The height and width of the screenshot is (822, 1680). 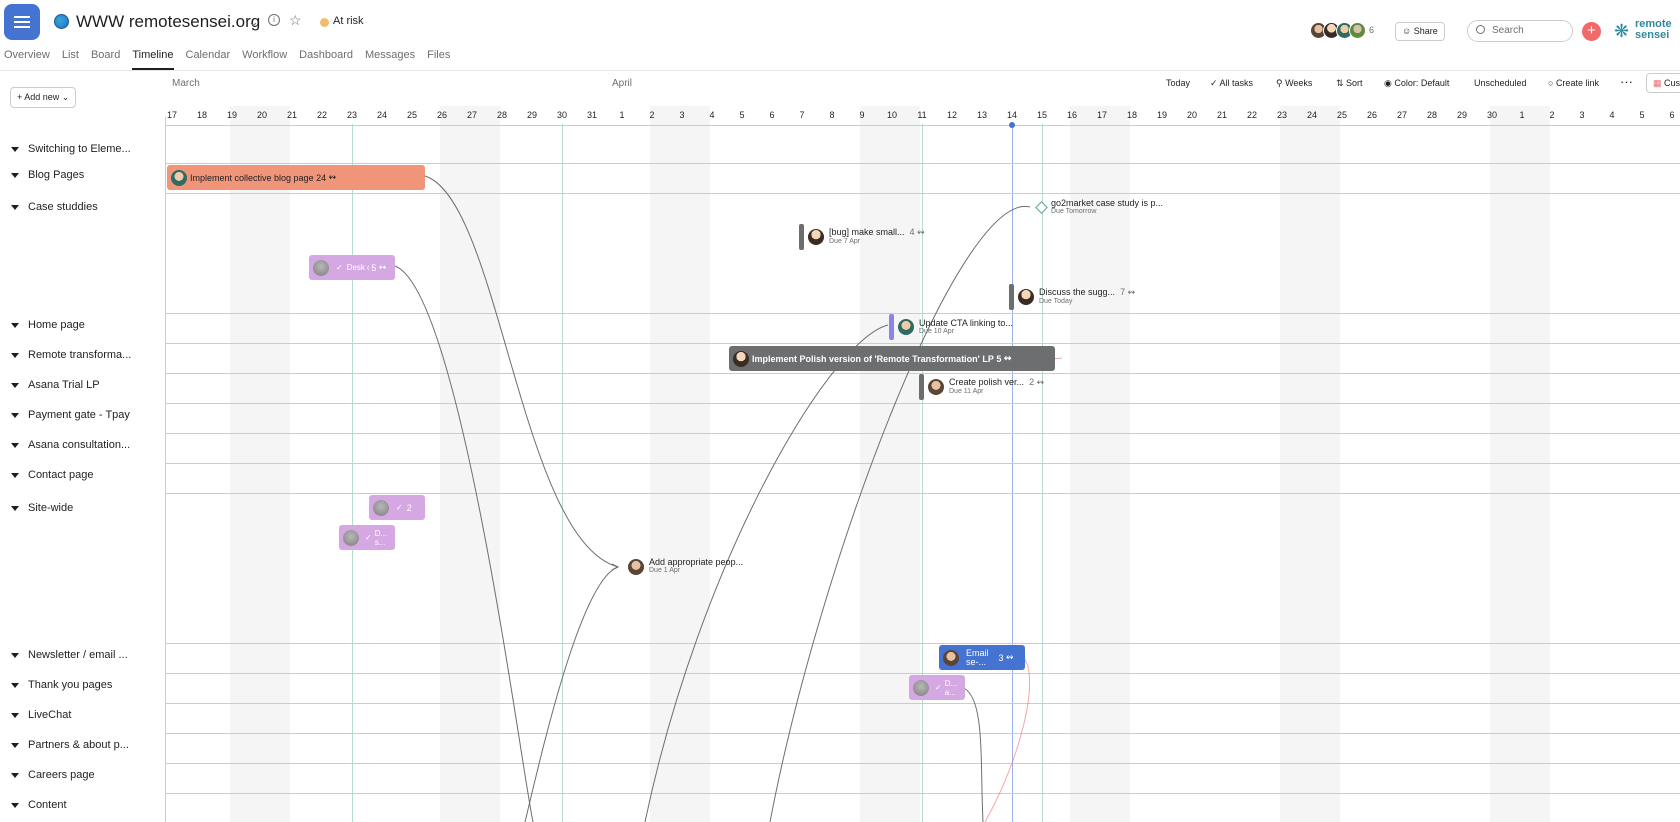 I want to click on section-label: Thank you pages, so click(x=70, y=685).